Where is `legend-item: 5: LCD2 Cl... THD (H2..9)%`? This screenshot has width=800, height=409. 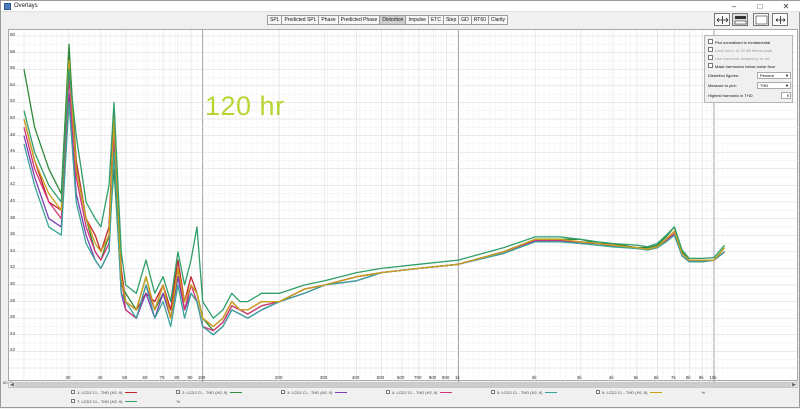 legend-item: 5: LCD2 Cl... THD (H2..9)% is located at coordinates (545, 393).